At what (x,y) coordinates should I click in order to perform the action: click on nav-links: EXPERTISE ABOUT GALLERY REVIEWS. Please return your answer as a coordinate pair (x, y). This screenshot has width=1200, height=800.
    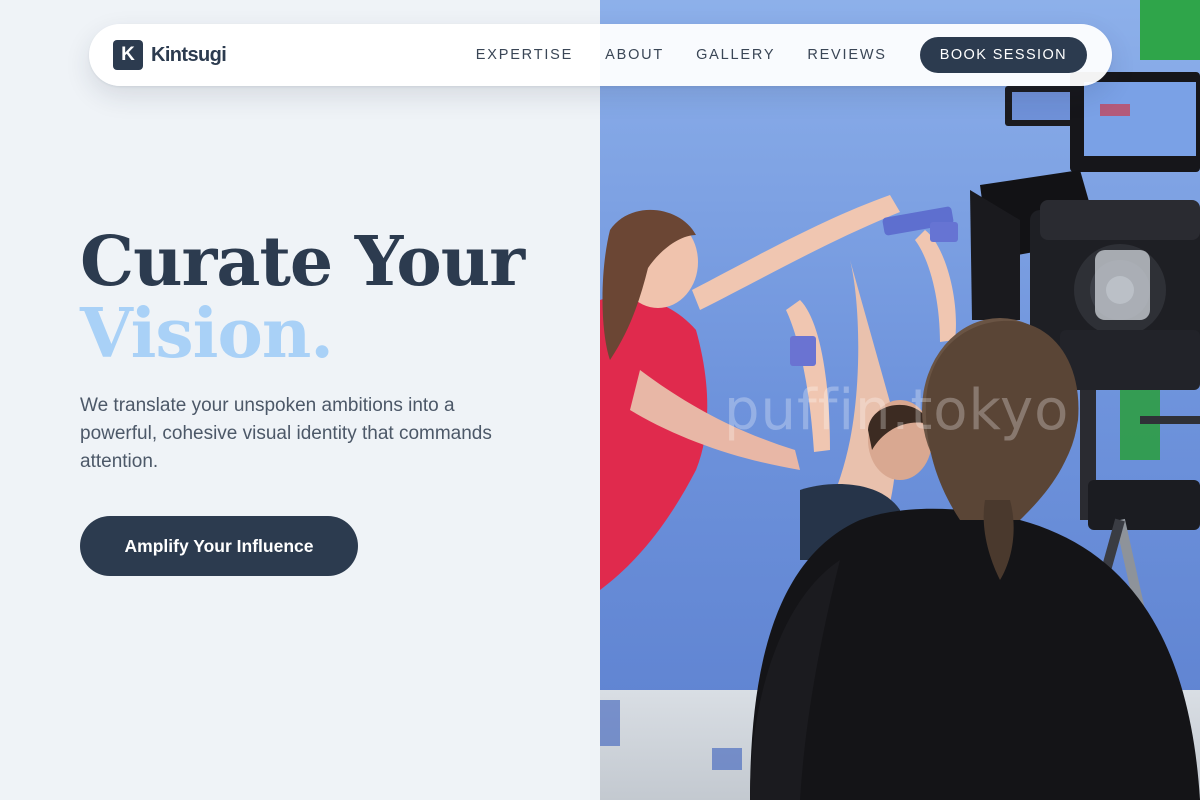
    Looking at the image, I should click on (681, 55).